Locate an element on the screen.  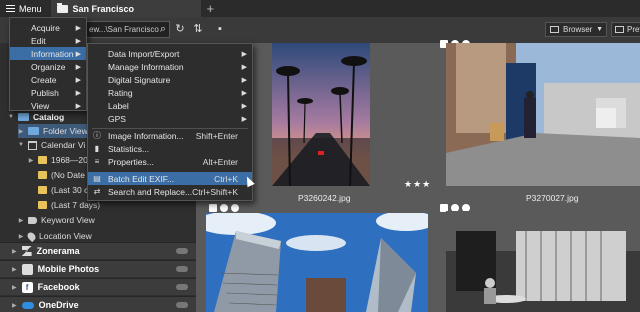
tab-san-francisco: San Francisco is located at coordinates (125, 8).